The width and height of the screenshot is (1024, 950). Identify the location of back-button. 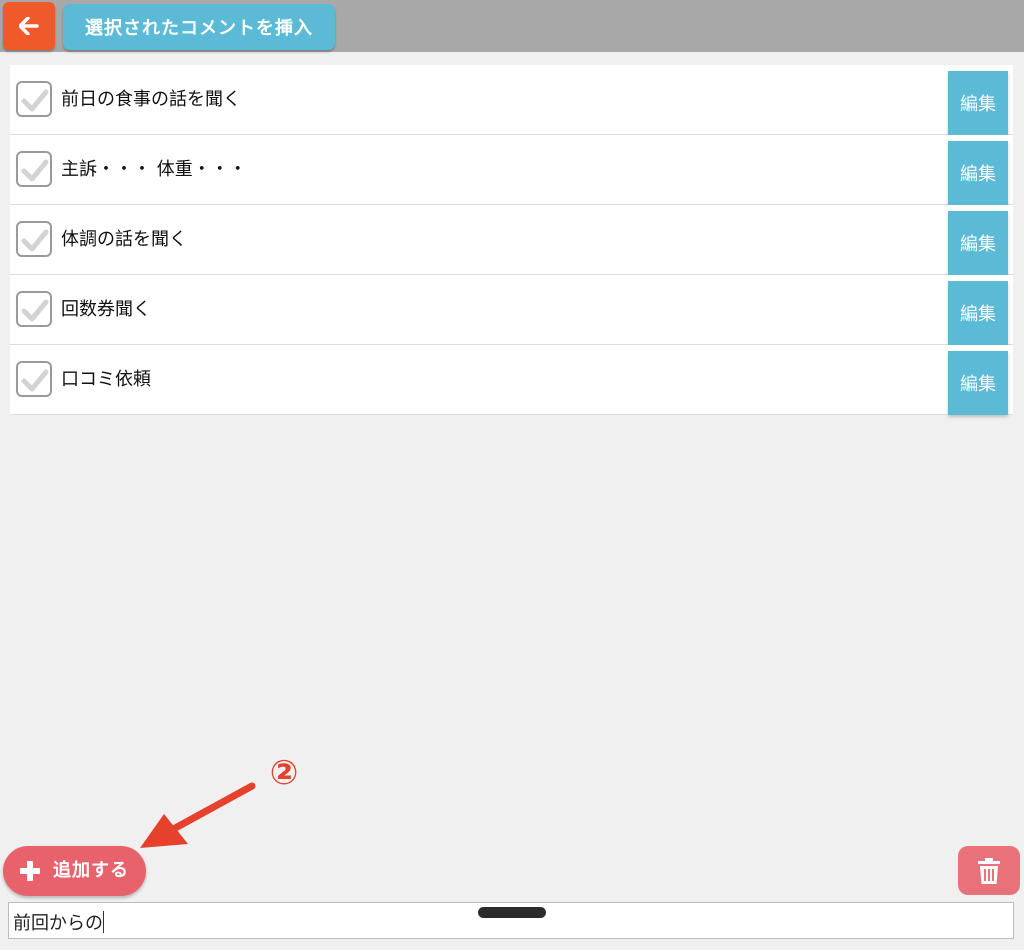
(29, 26).